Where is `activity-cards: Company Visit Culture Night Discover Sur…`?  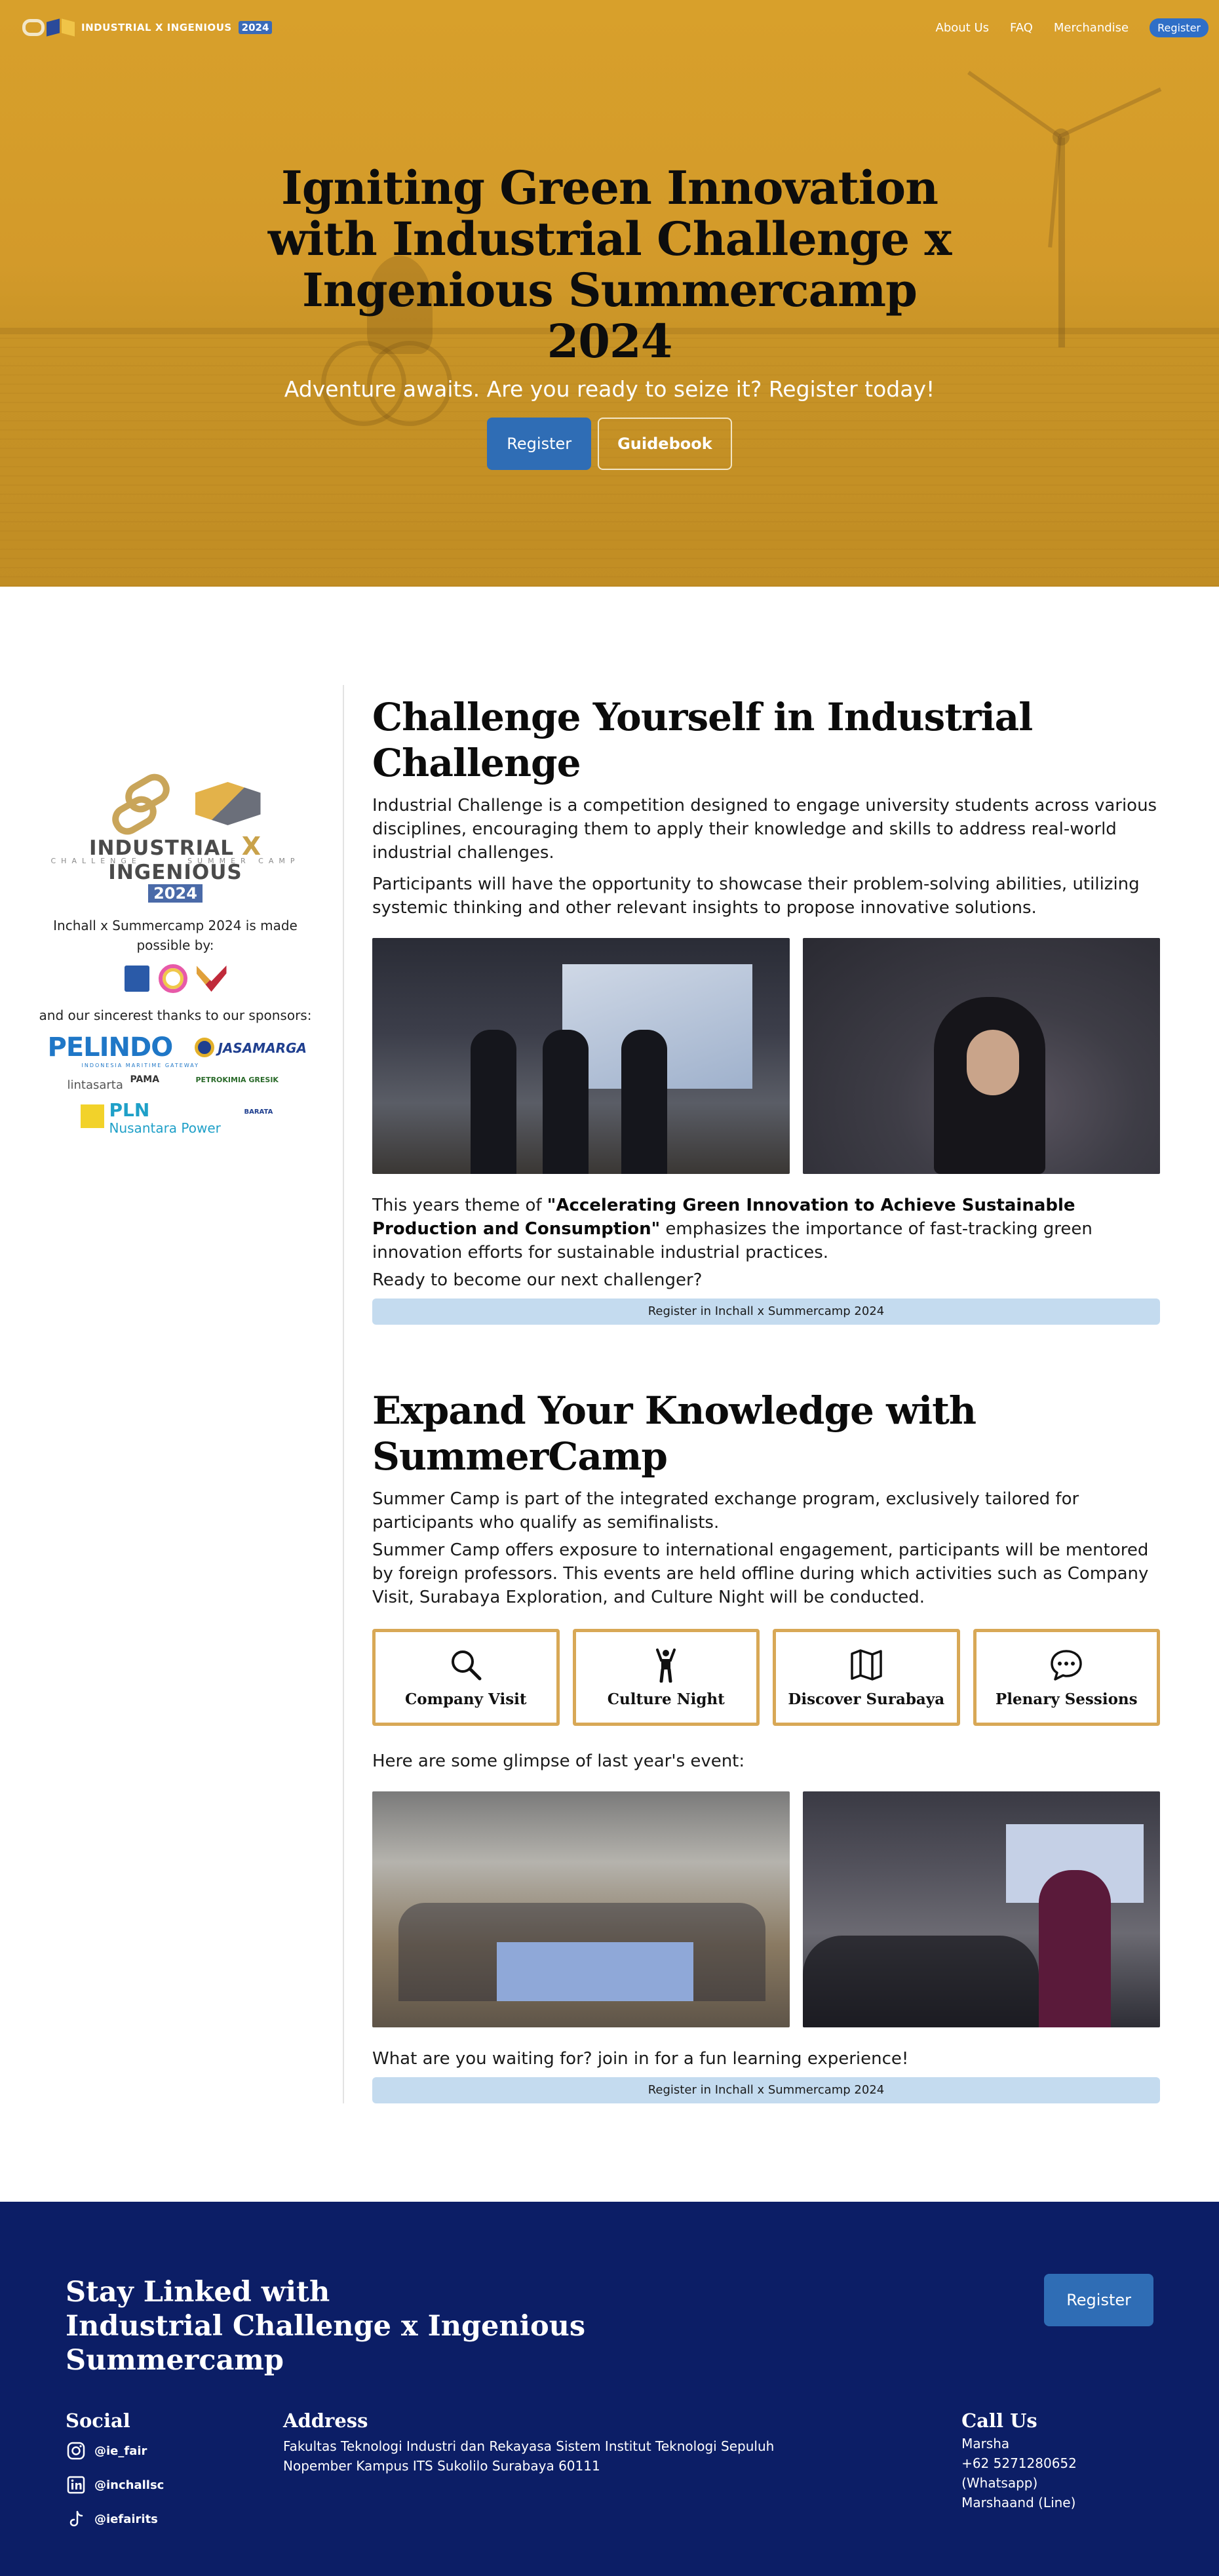 activity-cards: Company Visit Culture Night Discover Sur… is located at coordinates (766, 1677).